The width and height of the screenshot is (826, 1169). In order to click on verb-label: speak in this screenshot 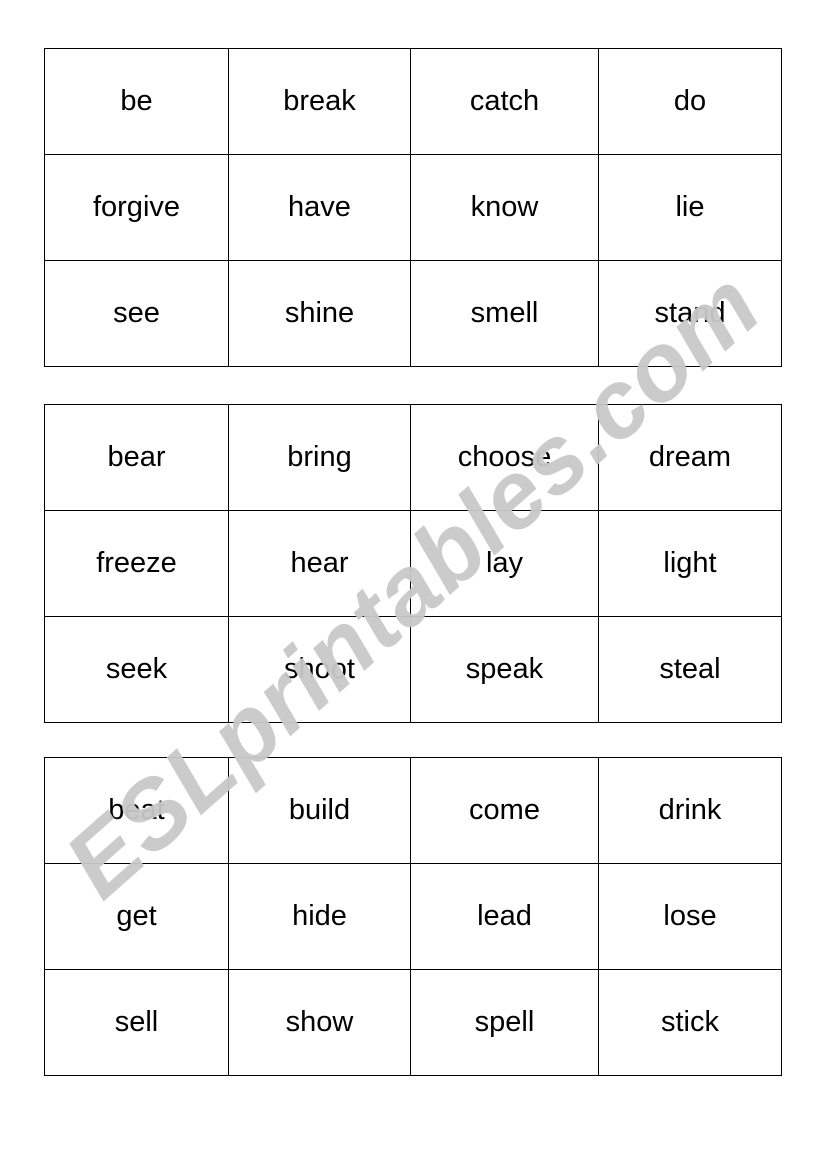, I will do `click(504, 668)`.